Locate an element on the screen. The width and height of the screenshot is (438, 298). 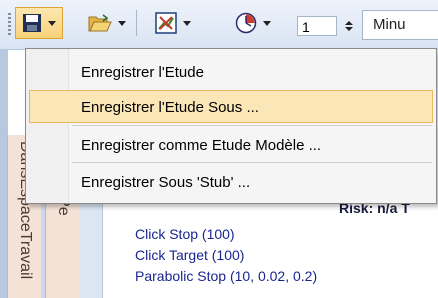
clock-icon is located at coordinates (246, 23).